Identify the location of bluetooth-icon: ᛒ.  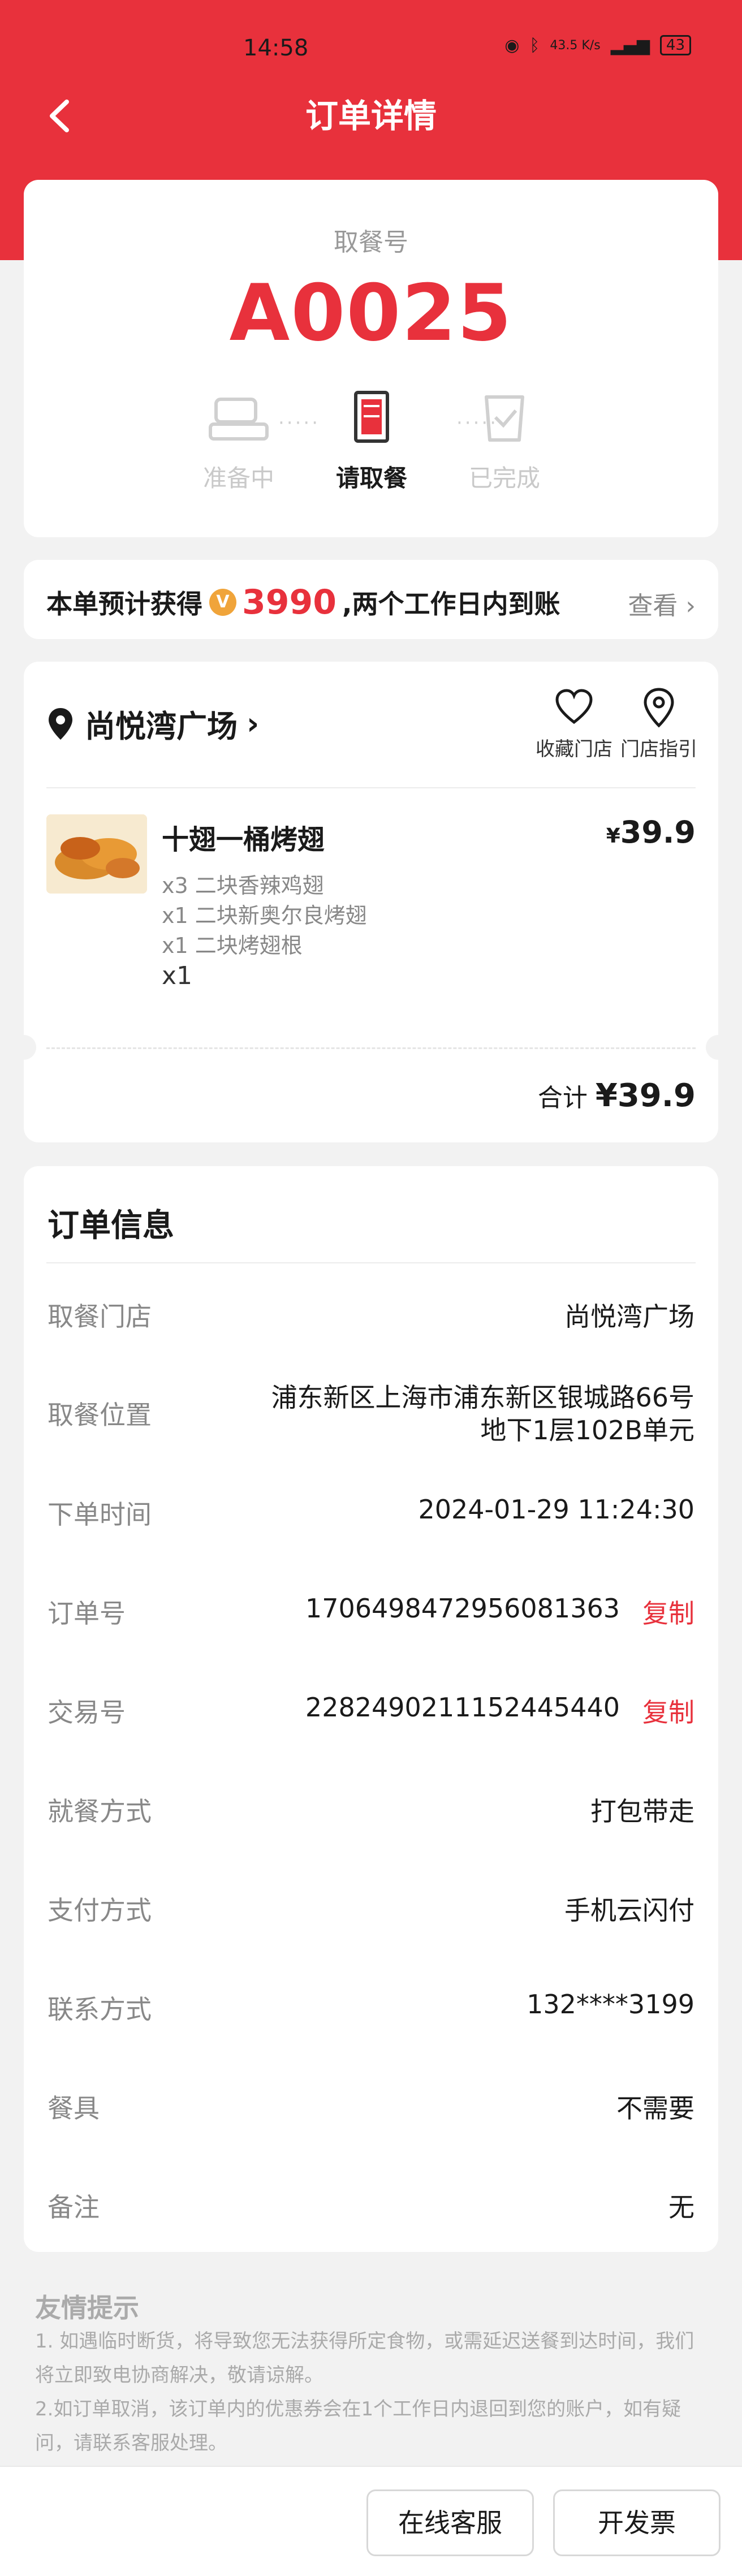
(534, 45).